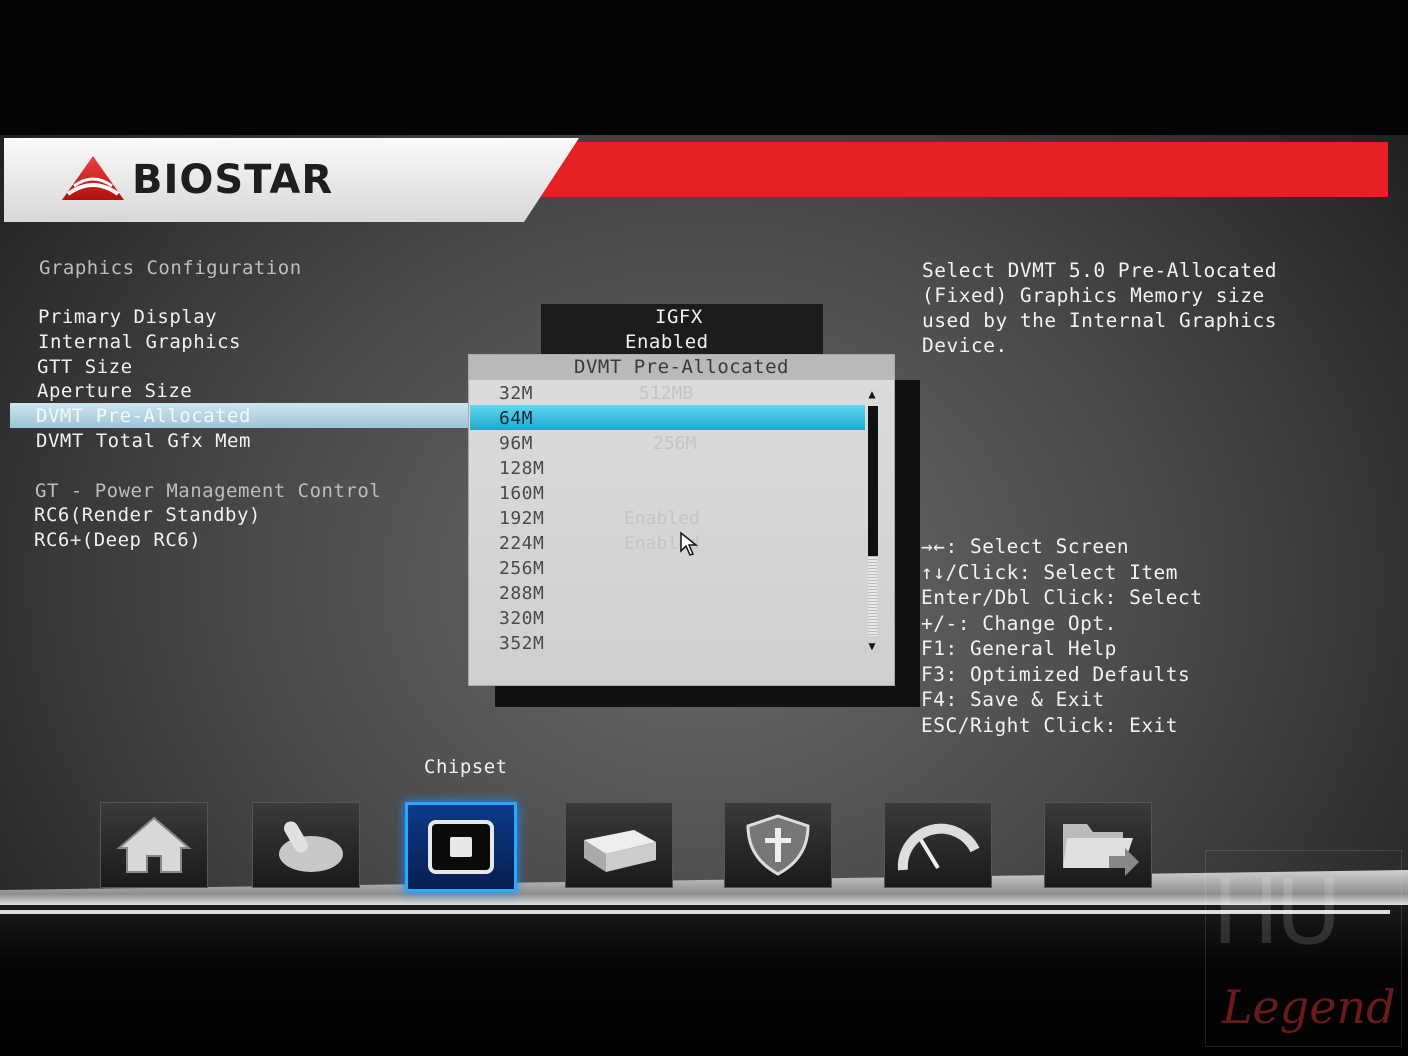 The image size is (1408, 1056). What do you see at coordinates (143, 416) in the screenshot?
I see `menu-item-dvmt-pre-allocated: DVMT Pre-Allocated` at bounding box center [143, 416].